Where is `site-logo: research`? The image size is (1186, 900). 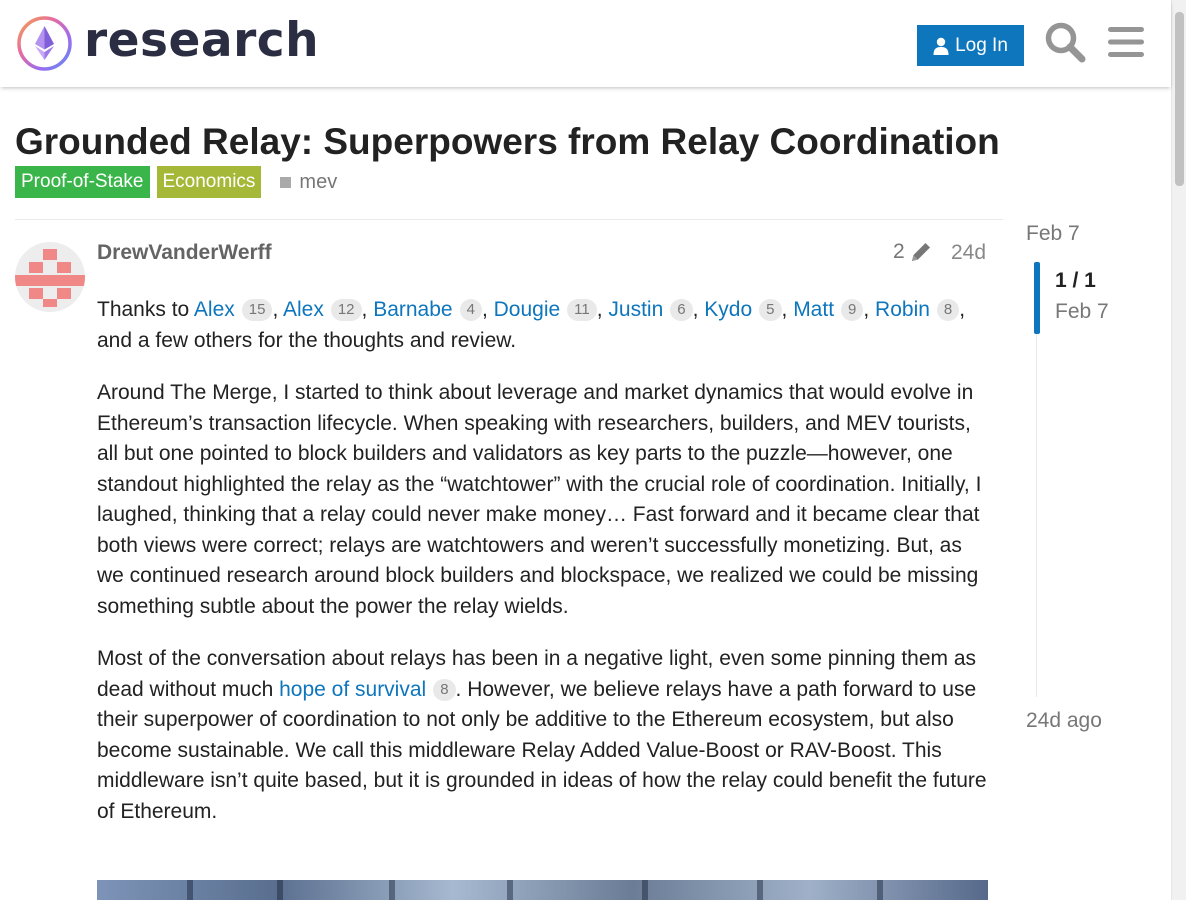 site-logo: research is located at coordinates (167, 43).